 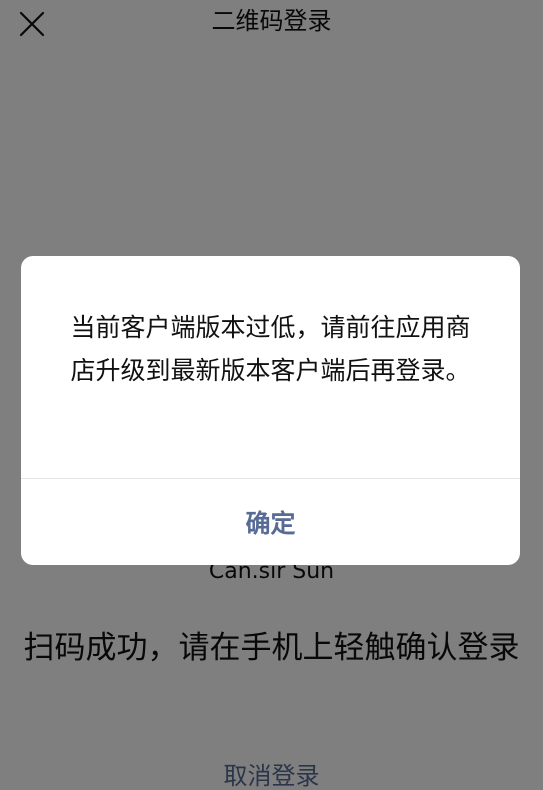 I want to click on dialog-message: 当前客户端版本过低，请前往应用商店升级到最新版本客户端后再登录。, so click(x=270, y=349).